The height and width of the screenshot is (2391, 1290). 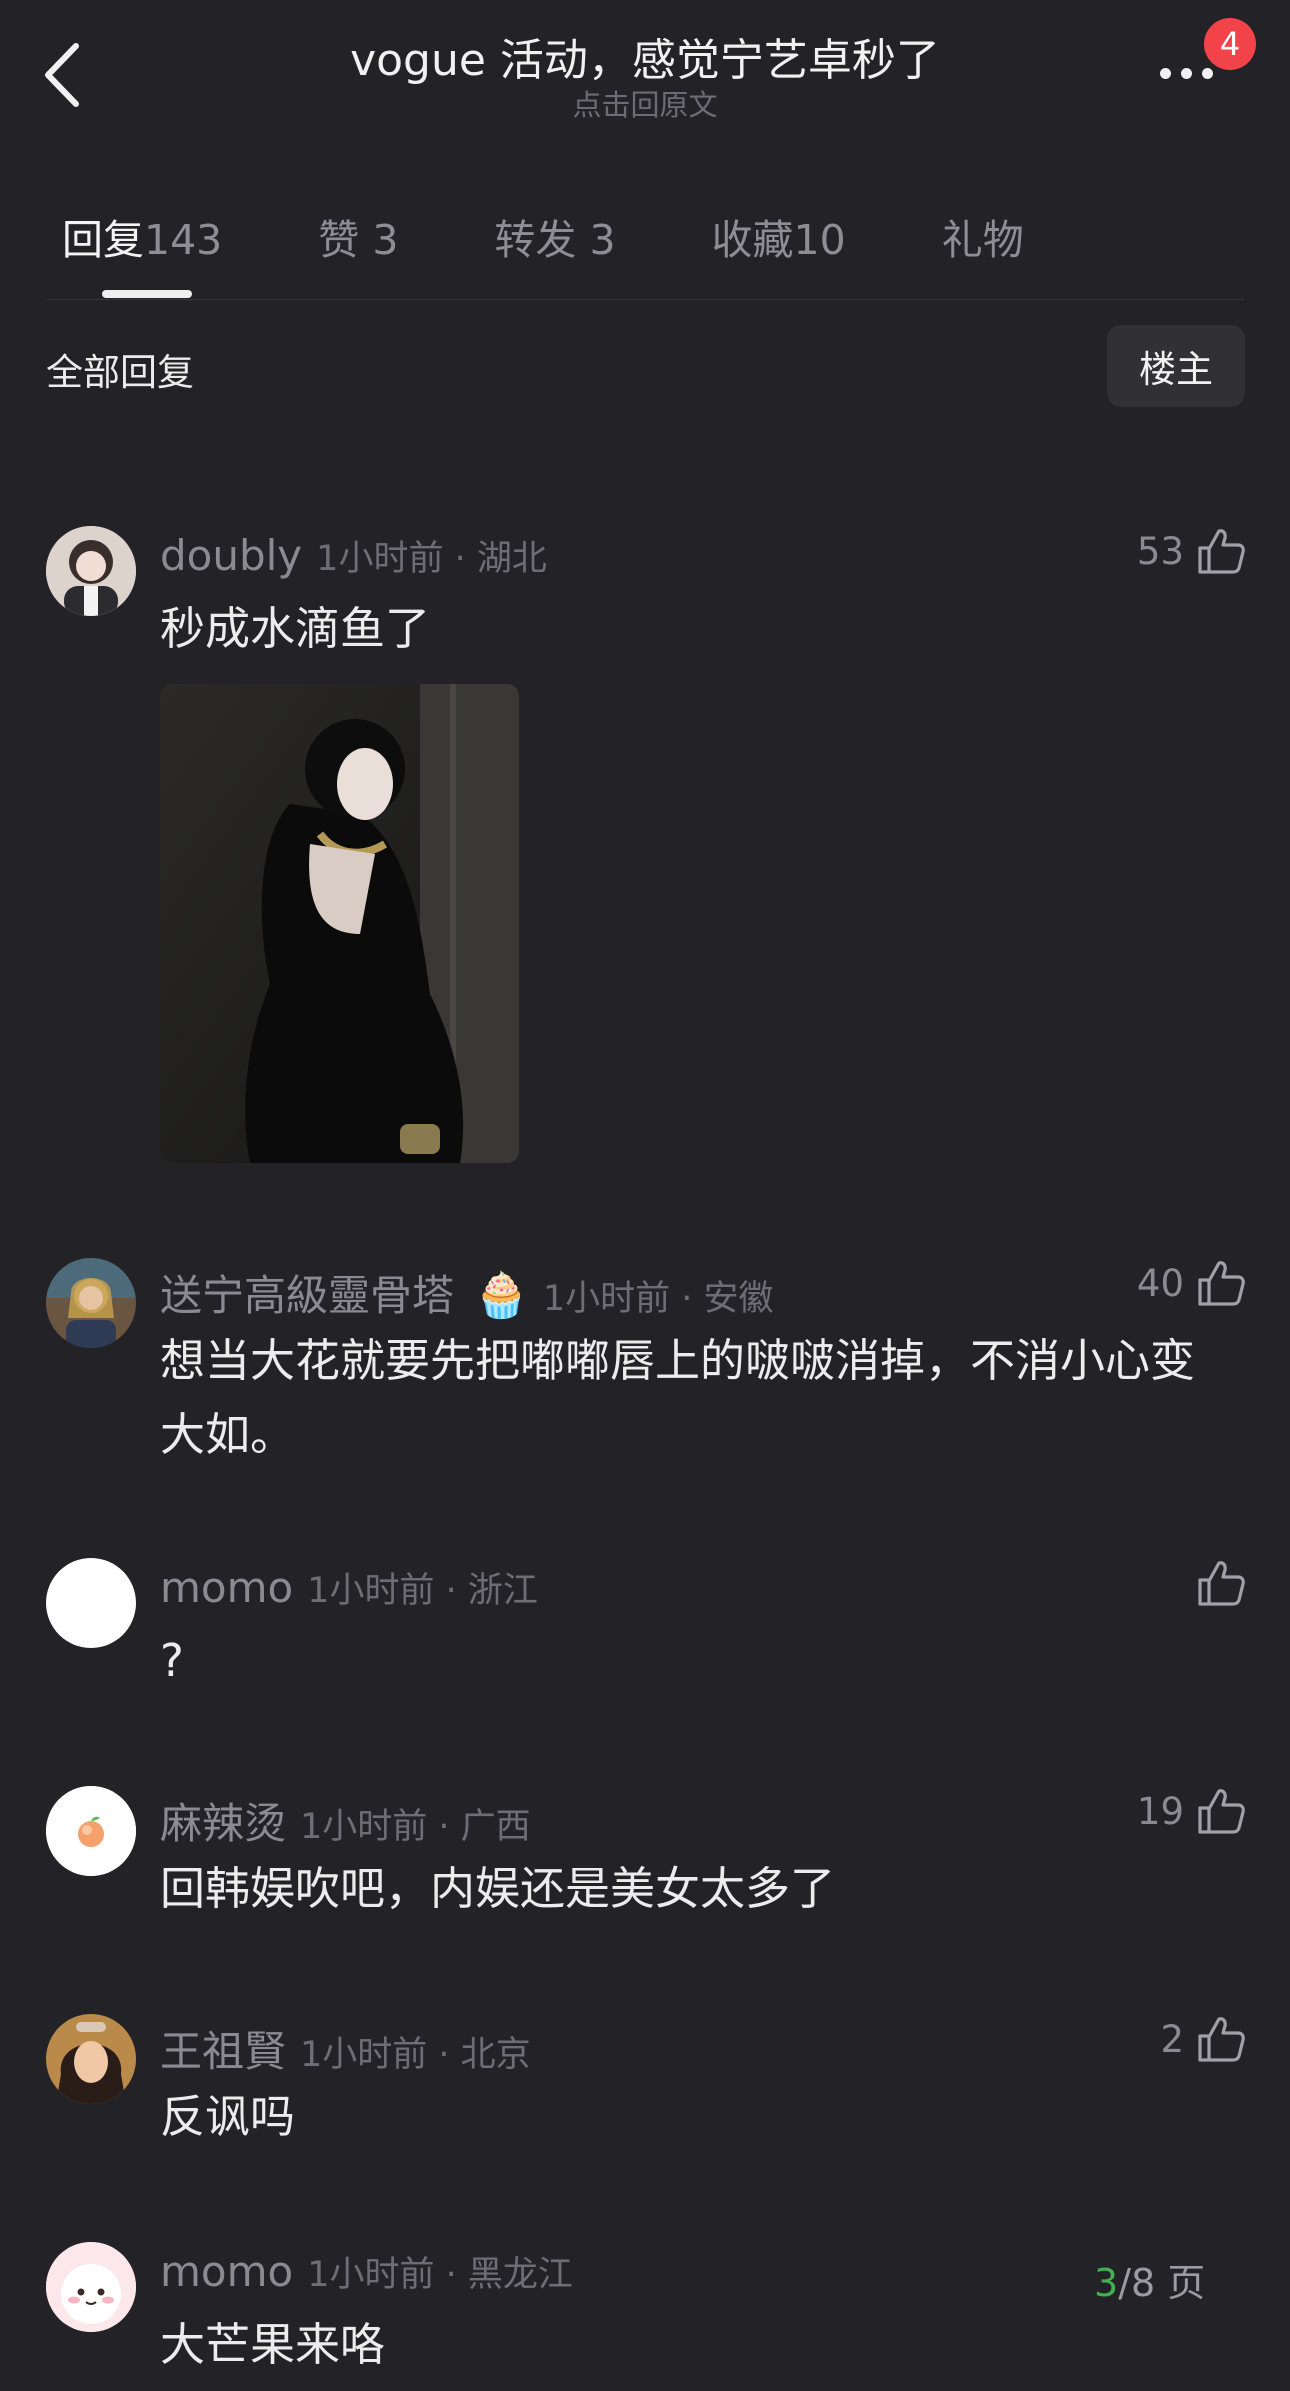 I want to click on like-count: 19, so click(x=1160, y=1811).